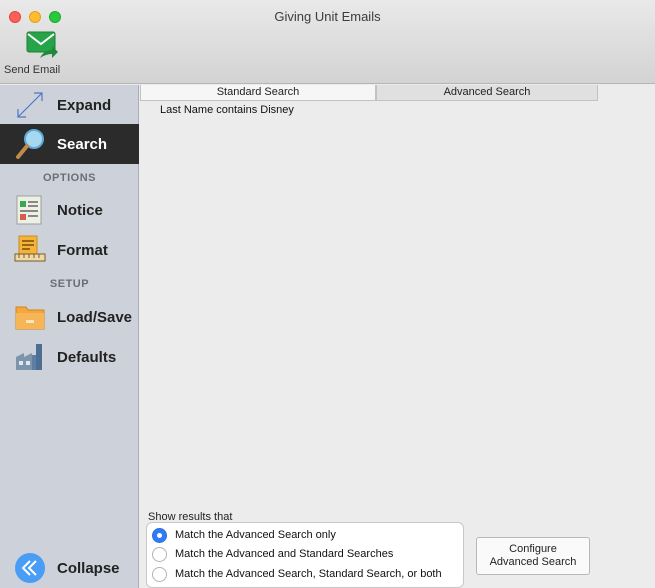  Describe the element at coordinates (87, 357) in the screenshot. I see `sidebar-item-label: Defaults` at that location.